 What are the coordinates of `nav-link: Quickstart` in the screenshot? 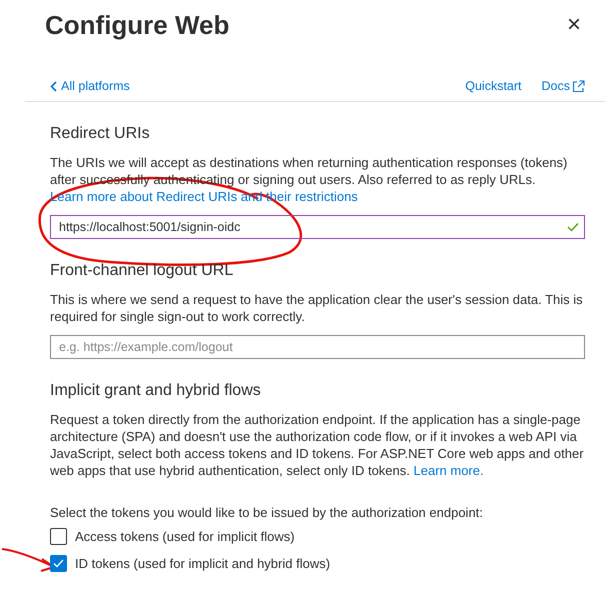 It's located at (493, 86).